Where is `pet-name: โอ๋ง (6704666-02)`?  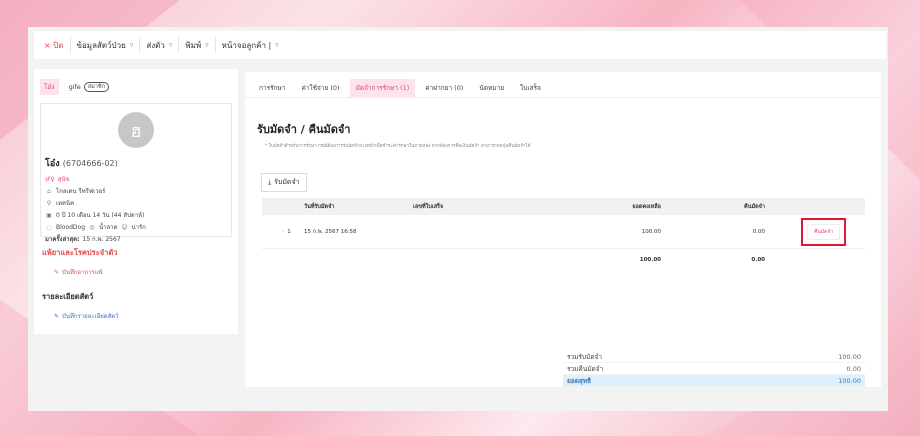
pet-name: โอ๋ง (6704666-02) is located at coordinates (136, 163).